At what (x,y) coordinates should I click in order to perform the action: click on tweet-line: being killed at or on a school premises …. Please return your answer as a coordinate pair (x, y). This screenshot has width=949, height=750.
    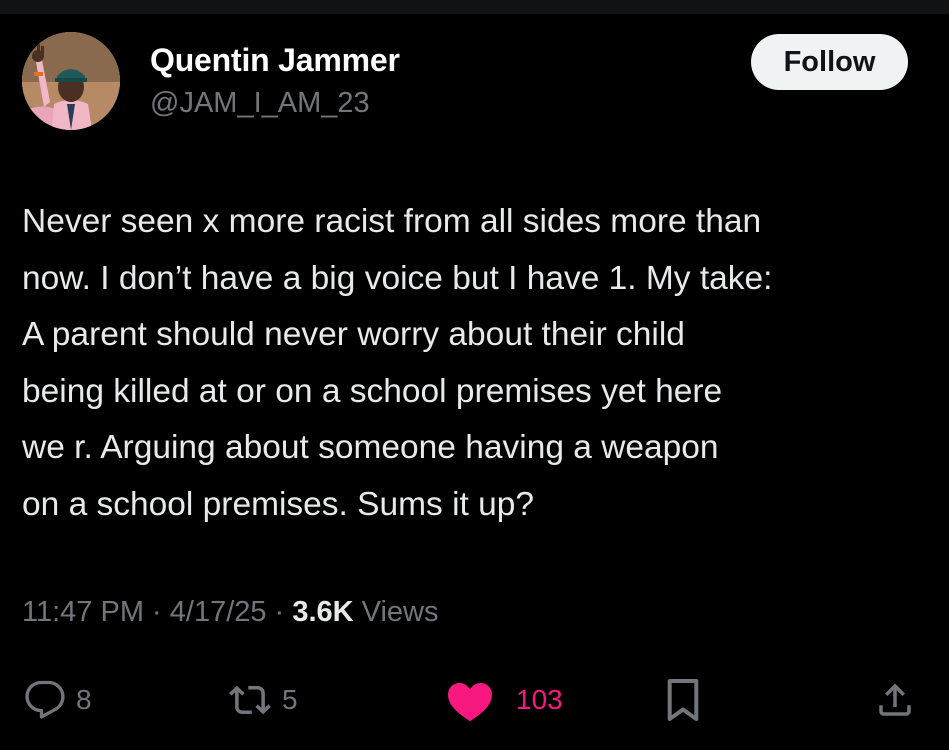
    Looking at the image, I should click on (372, 391).